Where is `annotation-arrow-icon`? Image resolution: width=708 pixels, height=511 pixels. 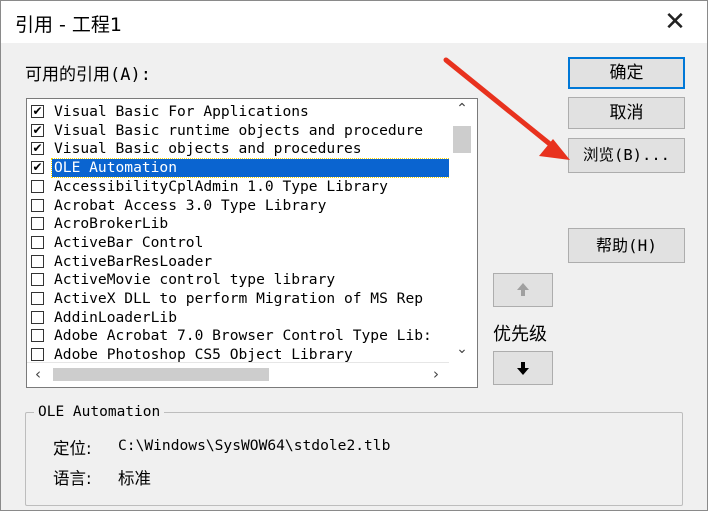 annotation-arrow-icon is located at coordinates (506, 108).